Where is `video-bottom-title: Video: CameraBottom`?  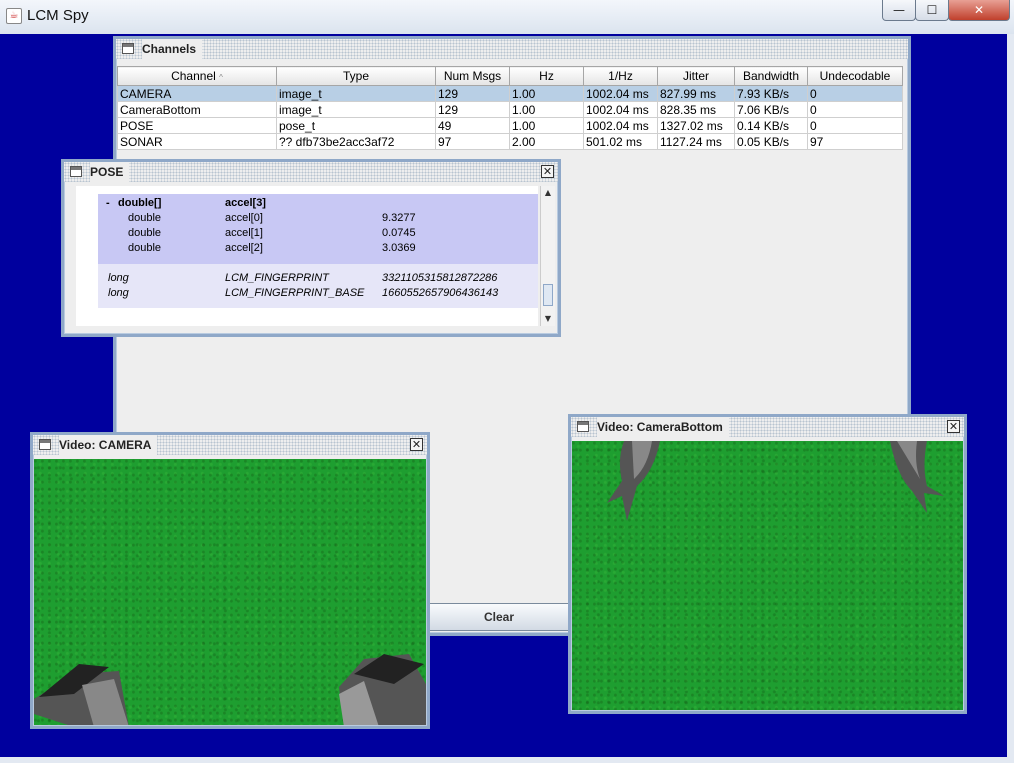 video-bottom-title: Video: CameraBottom is located at coordinates (663, 427).